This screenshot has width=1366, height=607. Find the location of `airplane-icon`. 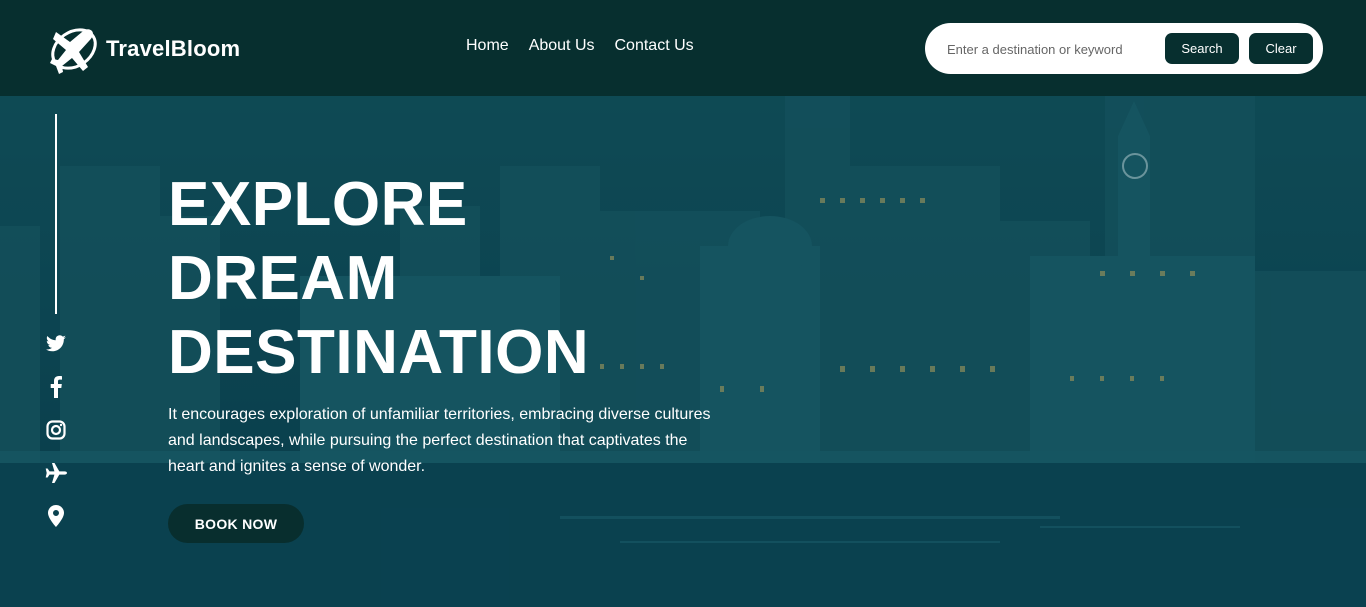

airplane-icon is located at coordinates (56, 473).